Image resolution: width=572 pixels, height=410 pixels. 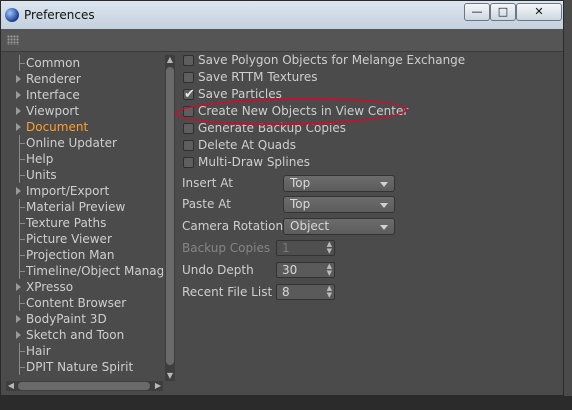 I want to click on camera-rotation-label: Camera Rotation, so click(x=233, y=226).